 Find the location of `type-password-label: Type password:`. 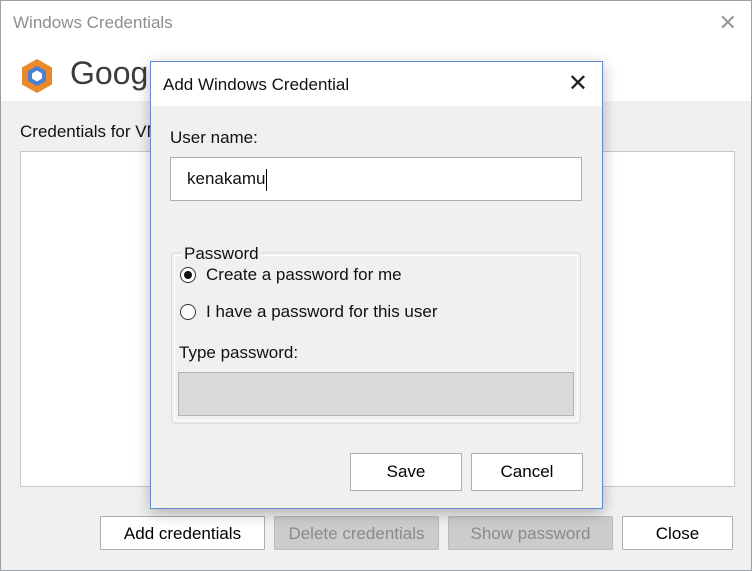

type-password-label: Type password: is located at coordinates (239, 352).